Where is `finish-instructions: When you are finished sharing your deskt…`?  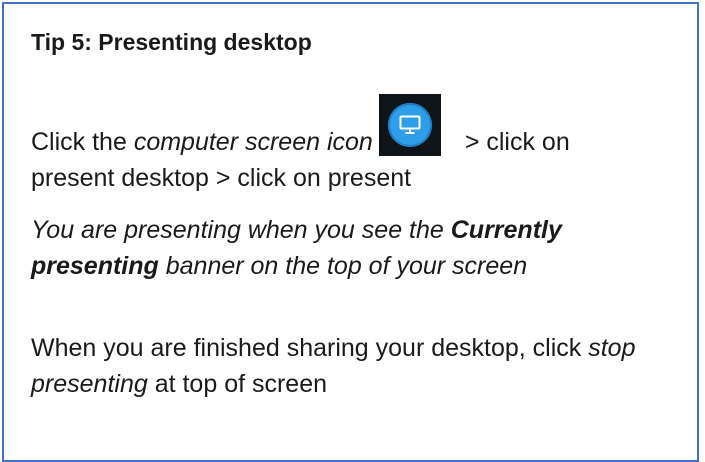
finish-instructions: When you are finished sharing your deskt… is located at coordinates (351, 366).